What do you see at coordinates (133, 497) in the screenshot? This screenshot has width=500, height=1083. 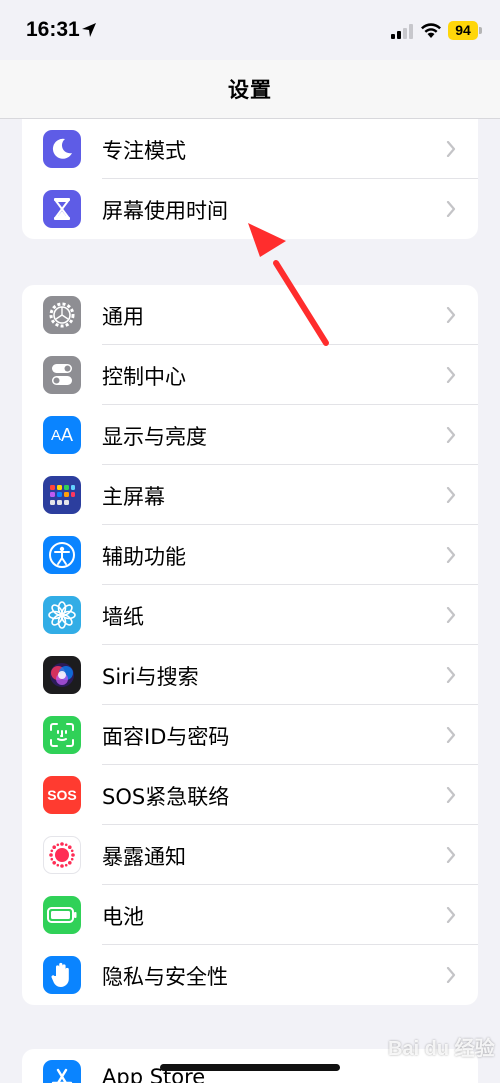 I see `settings-row-label: 主屏幕` at bounding box center [133, 497].